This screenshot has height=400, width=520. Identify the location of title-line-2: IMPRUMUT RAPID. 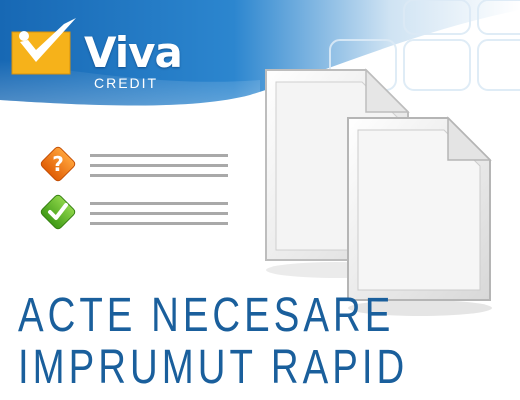
(213, 367).